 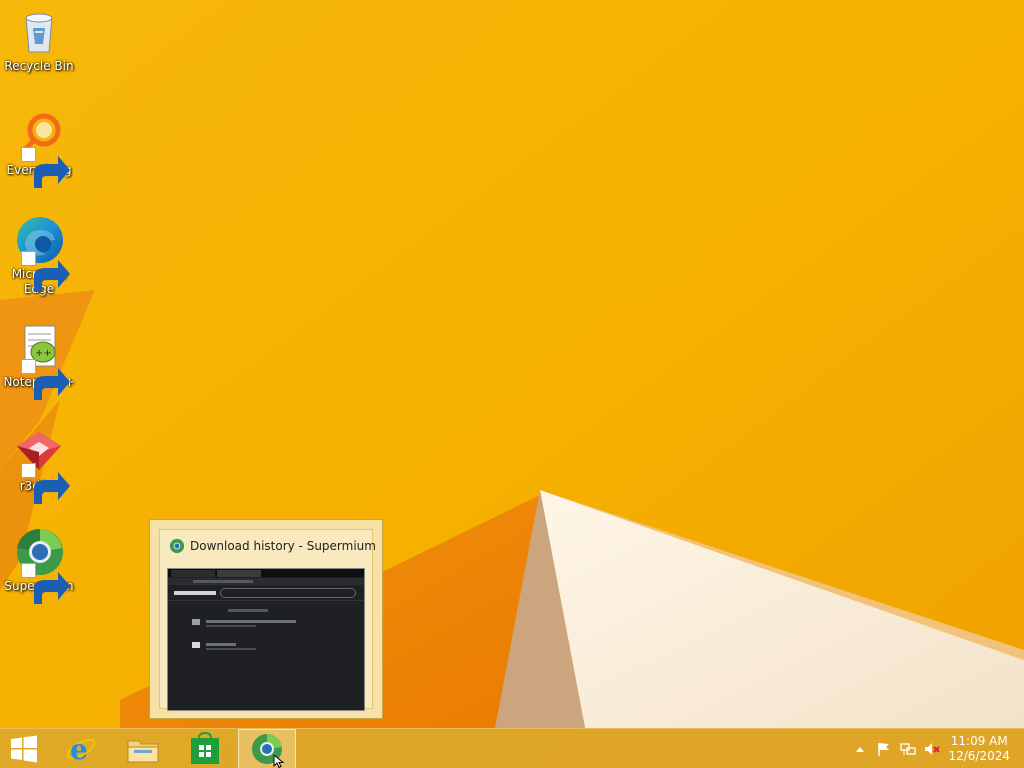 I want to click on thumbnail-title: Download history - Supermium, so click(x=272, y=546).